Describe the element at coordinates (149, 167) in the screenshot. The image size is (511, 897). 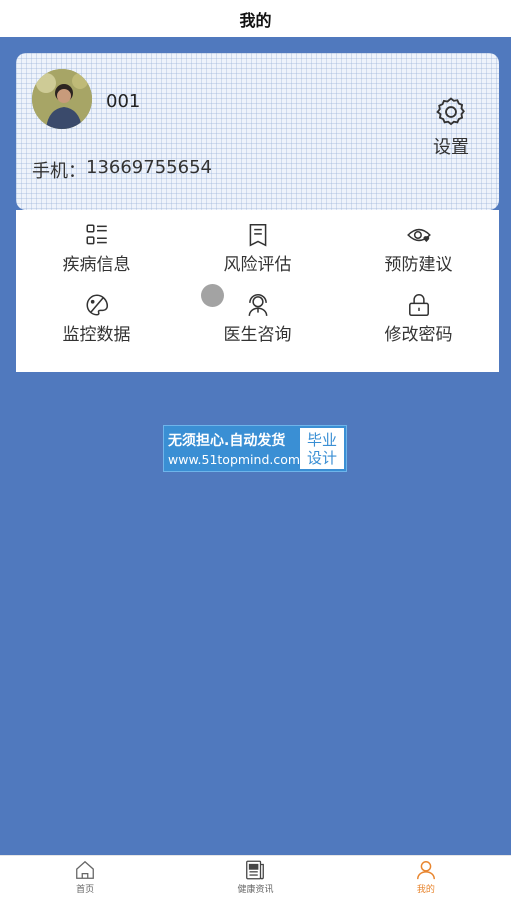
I see `phone-value: 13669755654` at that location.